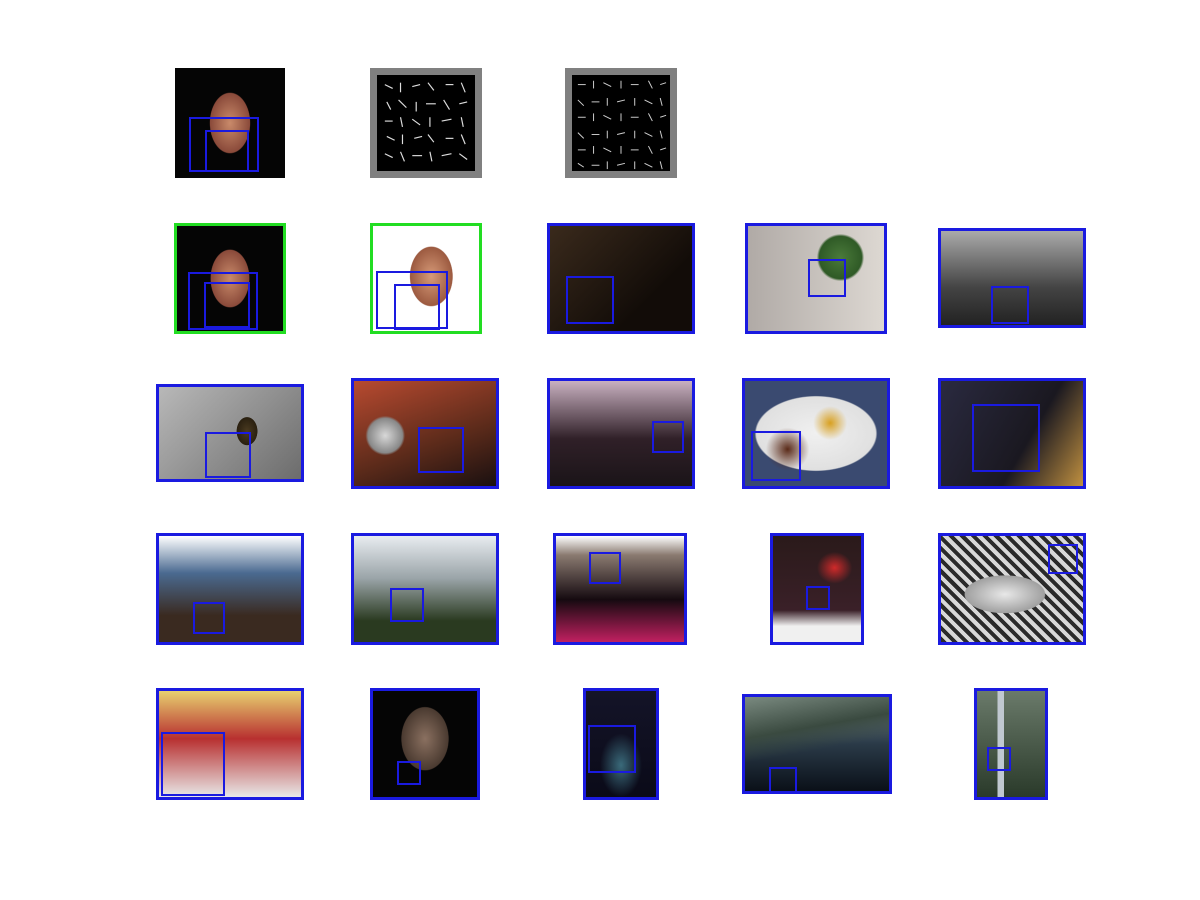 This screenshot has width=1200, height=900. I want to click on match-men-with-motorcycle, so click(425, 589).